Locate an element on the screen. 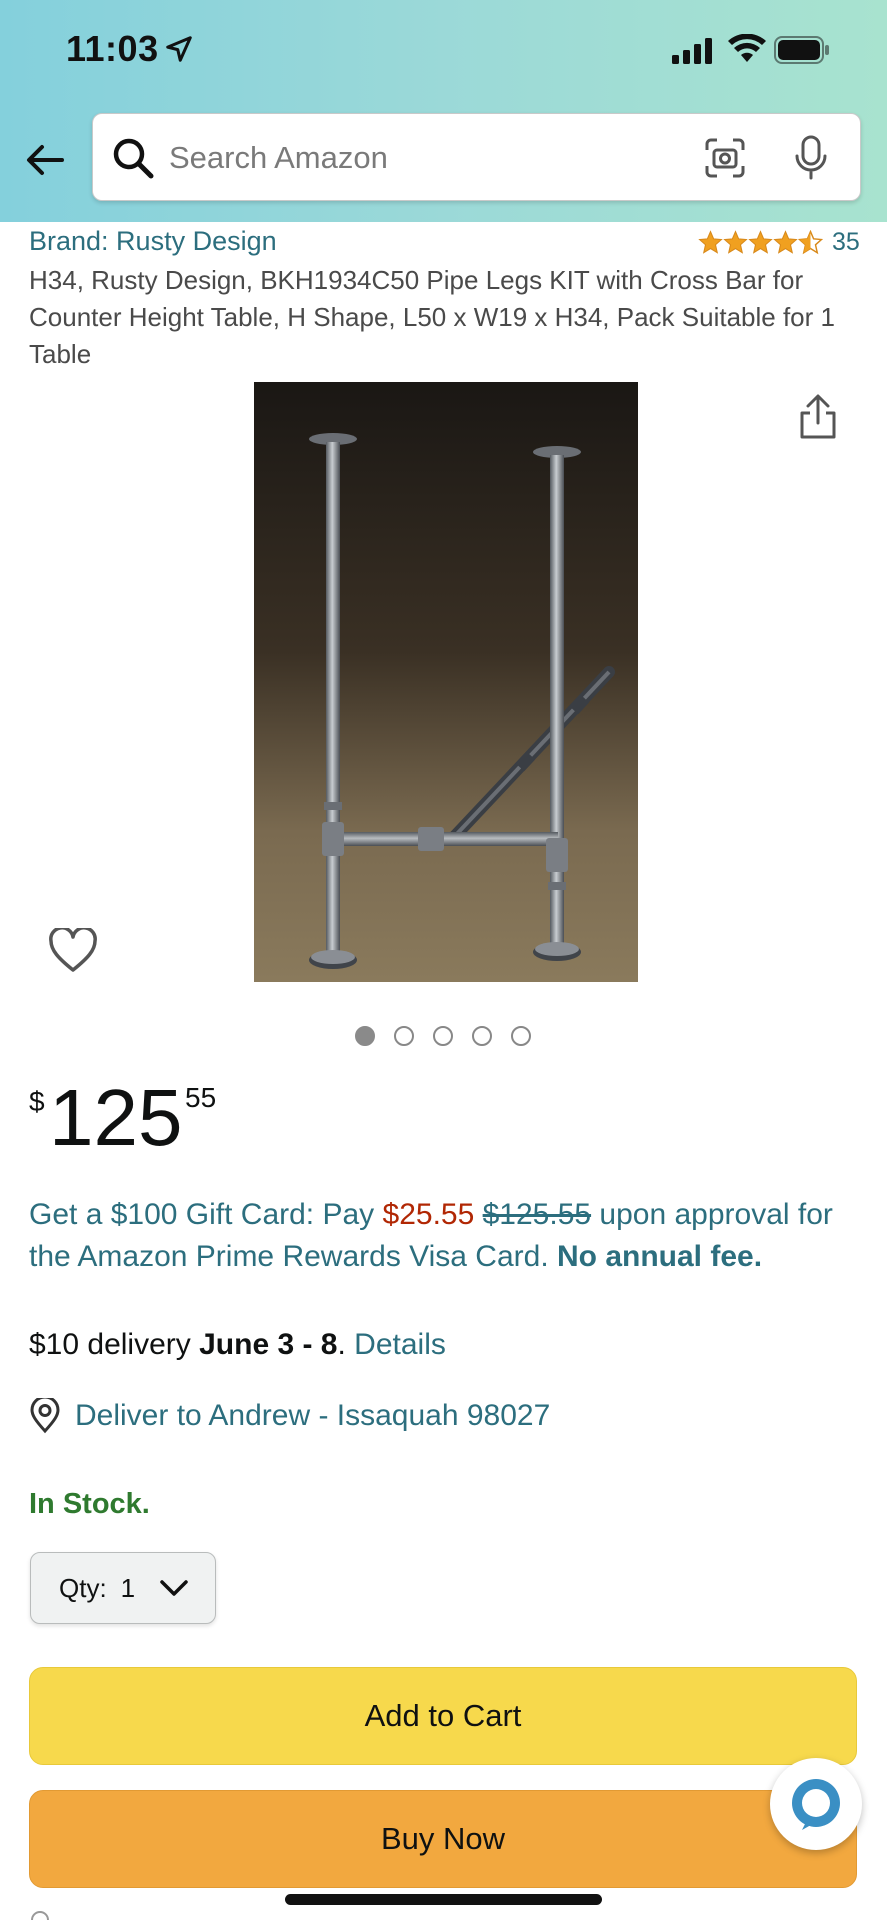  rating-stars is located at coordinates (760, 242).